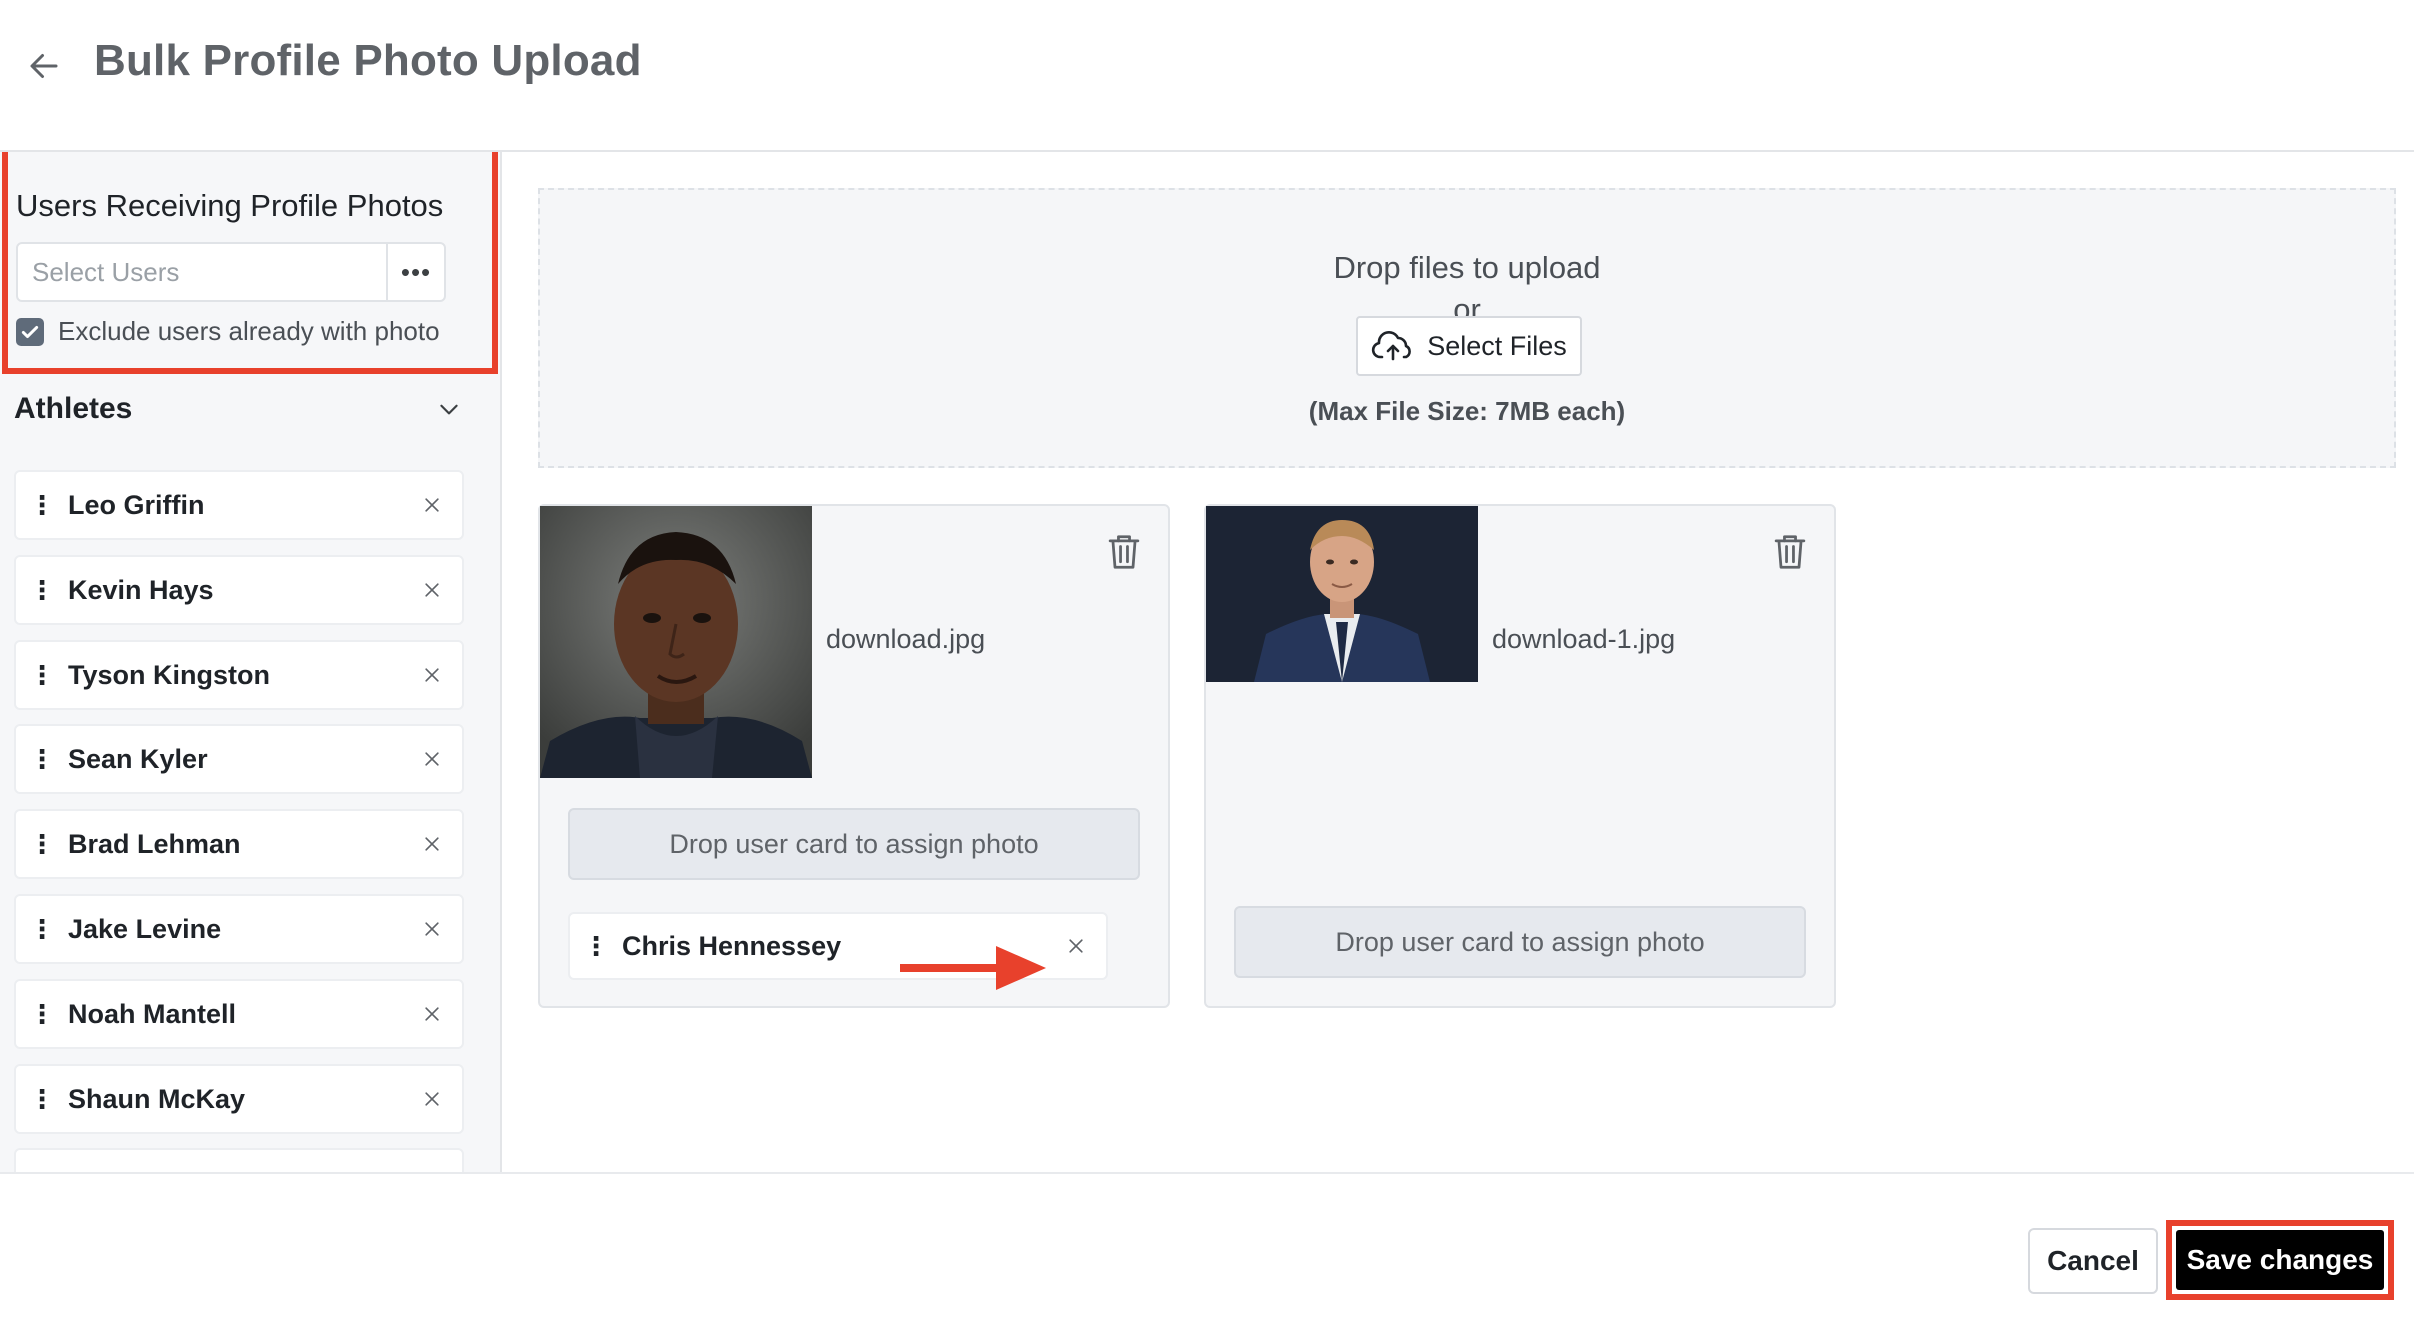  I want to click on save-changes-button: Save changes, so click(2280, 1260).